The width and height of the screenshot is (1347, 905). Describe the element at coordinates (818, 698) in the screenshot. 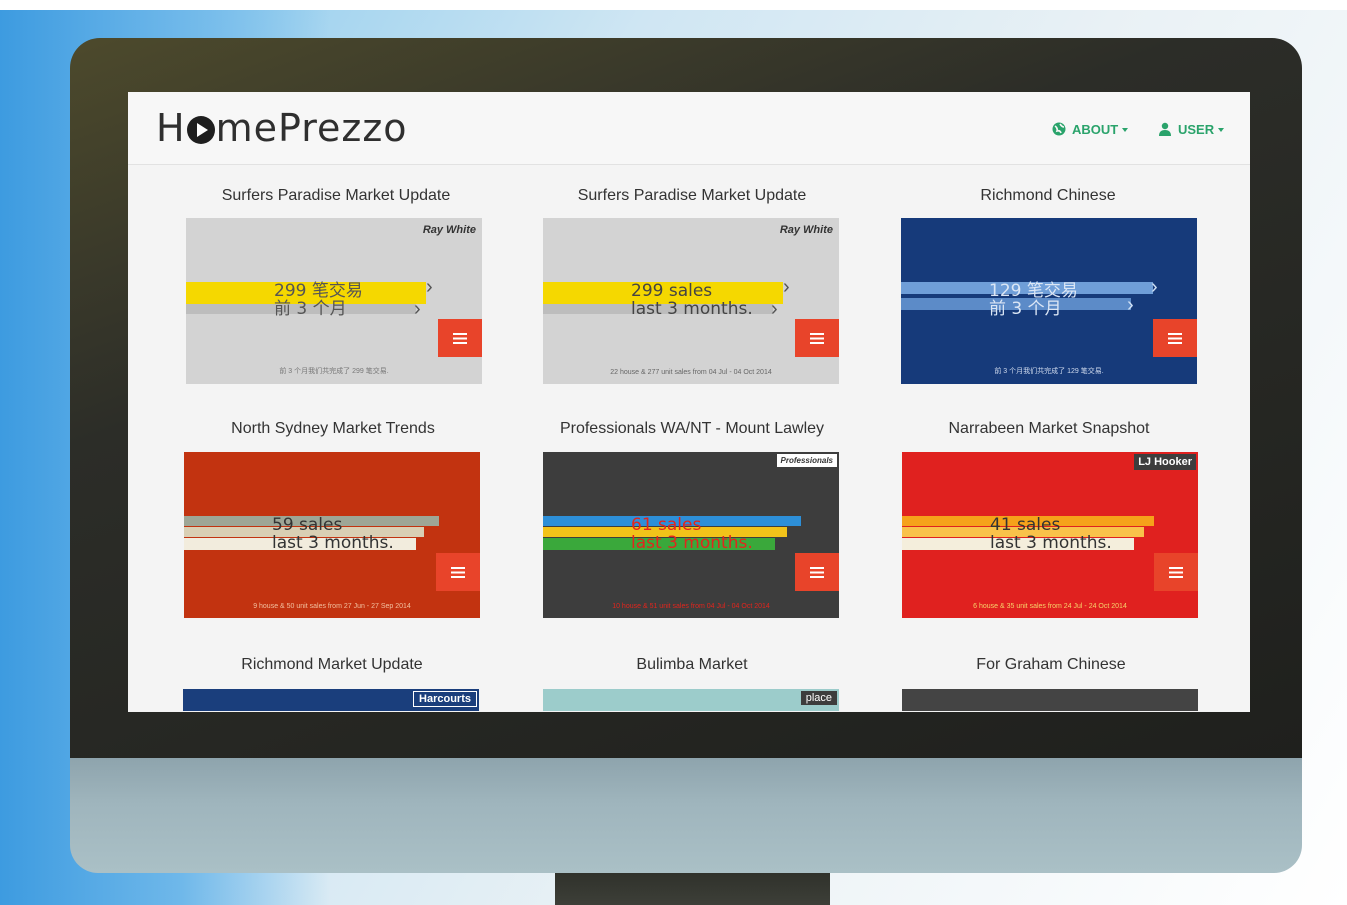

I see `brand-logo: place` at that location.